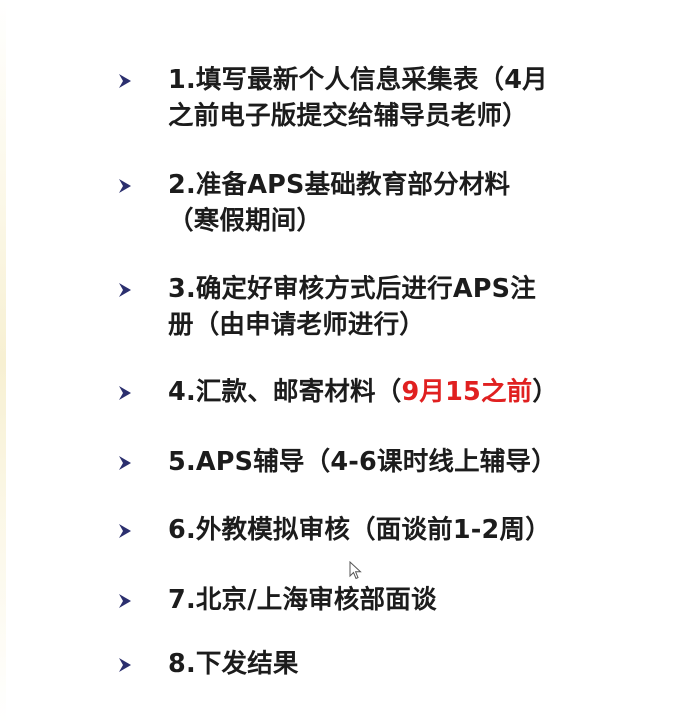  Describe the element at coordinates (388, 307) in the screenshot. I see `item-text: 3.确定好审核方式后进行APS注 册（由申请老师进行）` at that location.